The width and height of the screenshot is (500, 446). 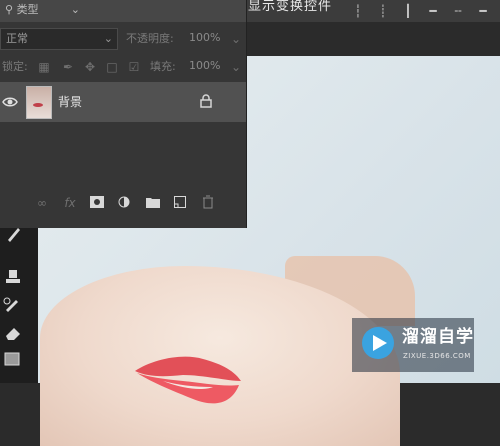 I want to click on new-layer-icon, so click(x=180, y=202).